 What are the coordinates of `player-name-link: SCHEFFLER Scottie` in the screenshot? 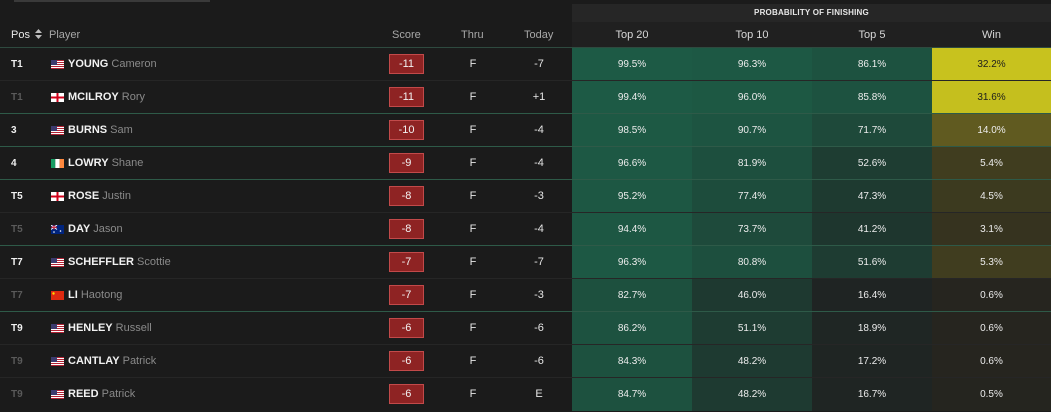 It's located at (119, 262).